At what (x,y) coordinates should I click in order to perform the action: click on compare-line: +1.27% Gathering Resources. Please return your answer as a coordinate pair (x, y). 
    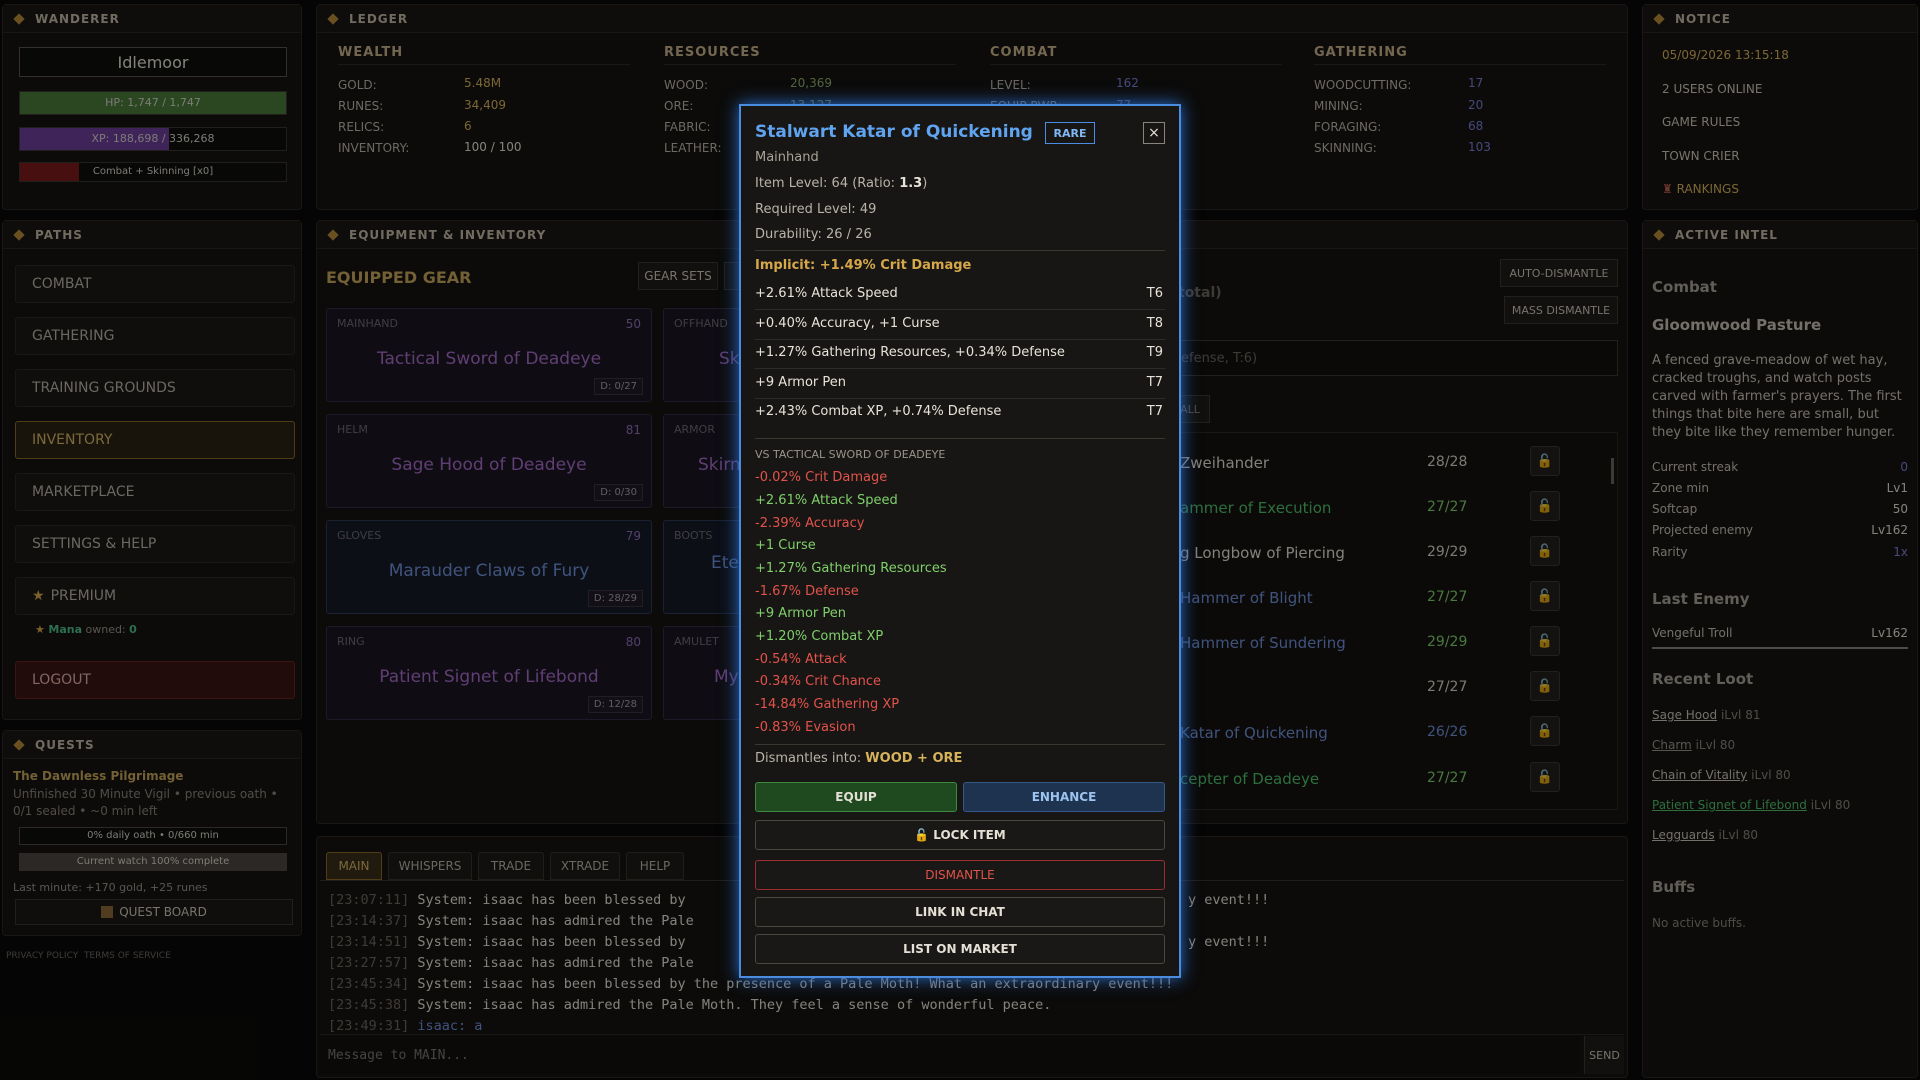
    Looking at the image, I should click on (851, 568).